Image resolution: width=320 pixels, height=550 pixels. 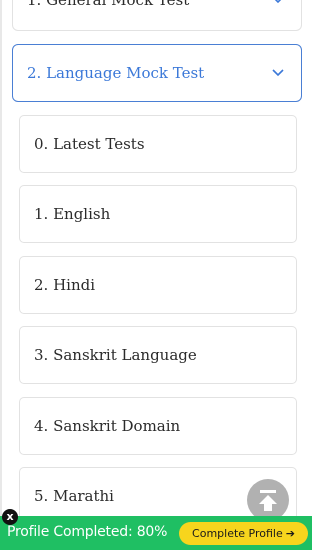 I want to click on profile-status-text: Profile Completed: 80%, so click(x=87, y=532).